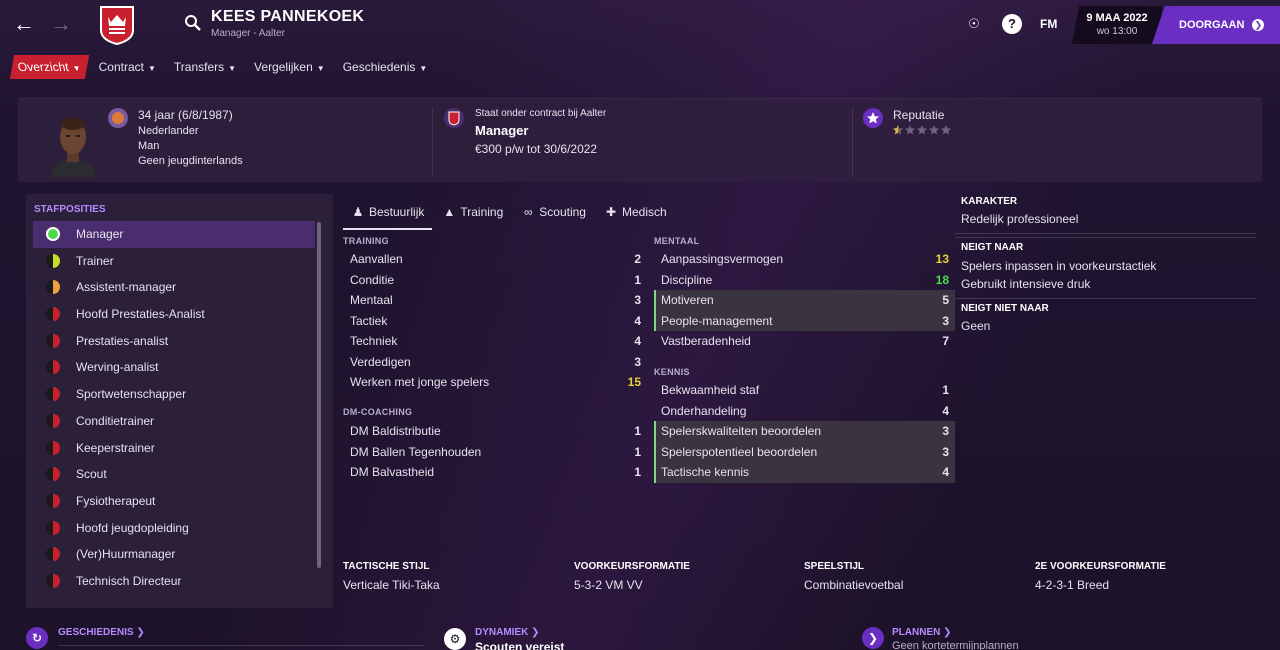 This screenshot has width=1280, height=650. What do you see at coordinates (95, 260) in the screenshot?
I see `staff-item-label: Trainer` at bounding box center [95, 260].